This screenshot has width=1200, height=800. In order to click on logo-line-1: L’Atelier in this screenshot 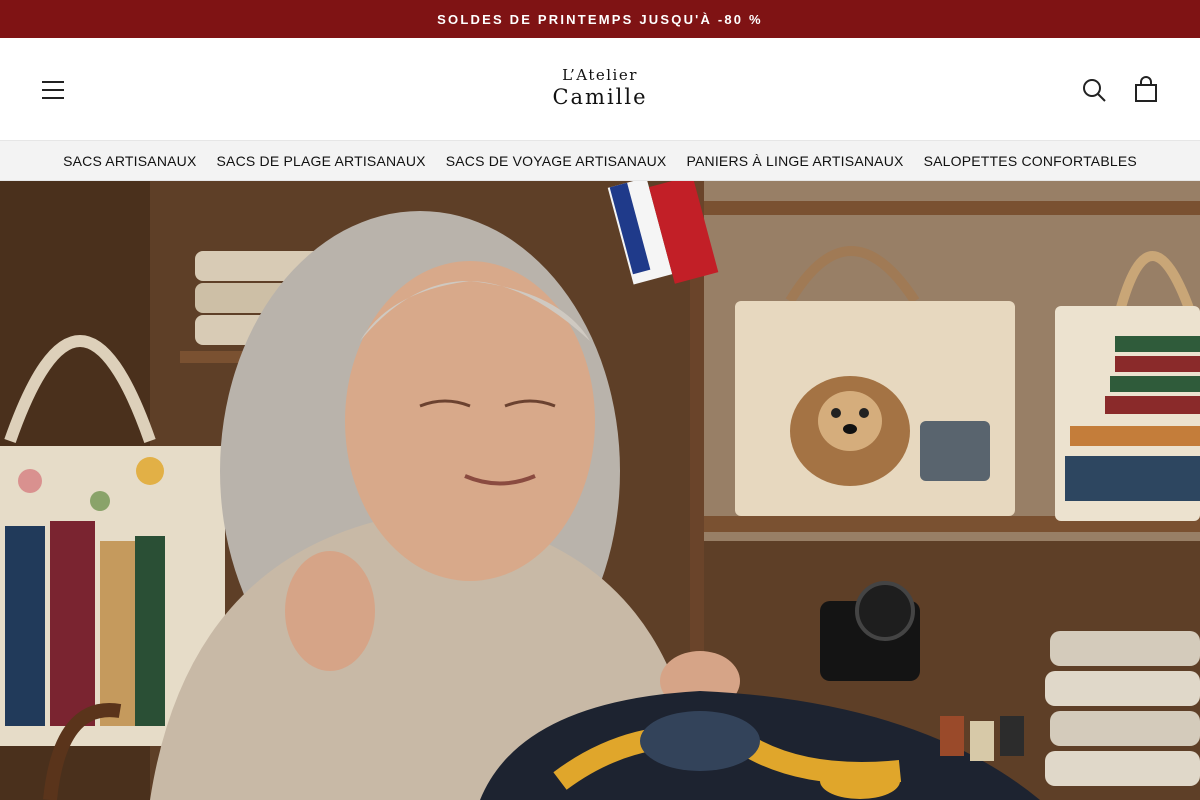, I will do `click(600, 75)`.